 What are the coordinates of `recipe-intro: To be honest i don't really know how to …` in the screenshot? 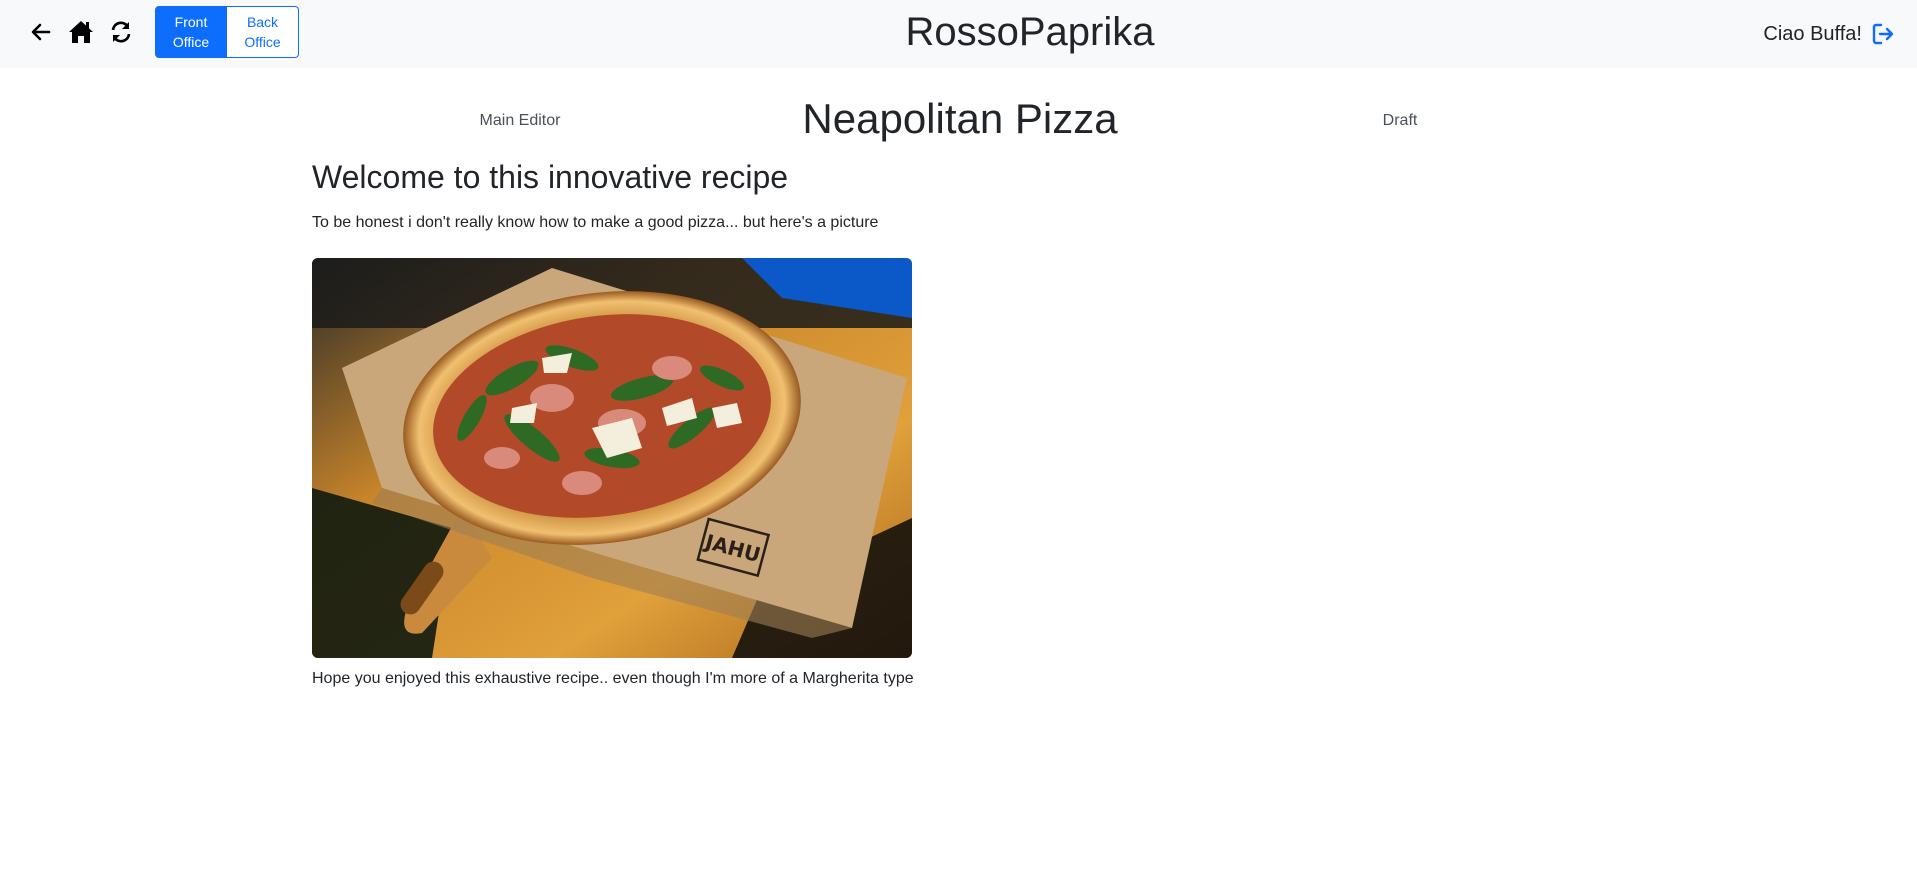 It's located at (595, 222).